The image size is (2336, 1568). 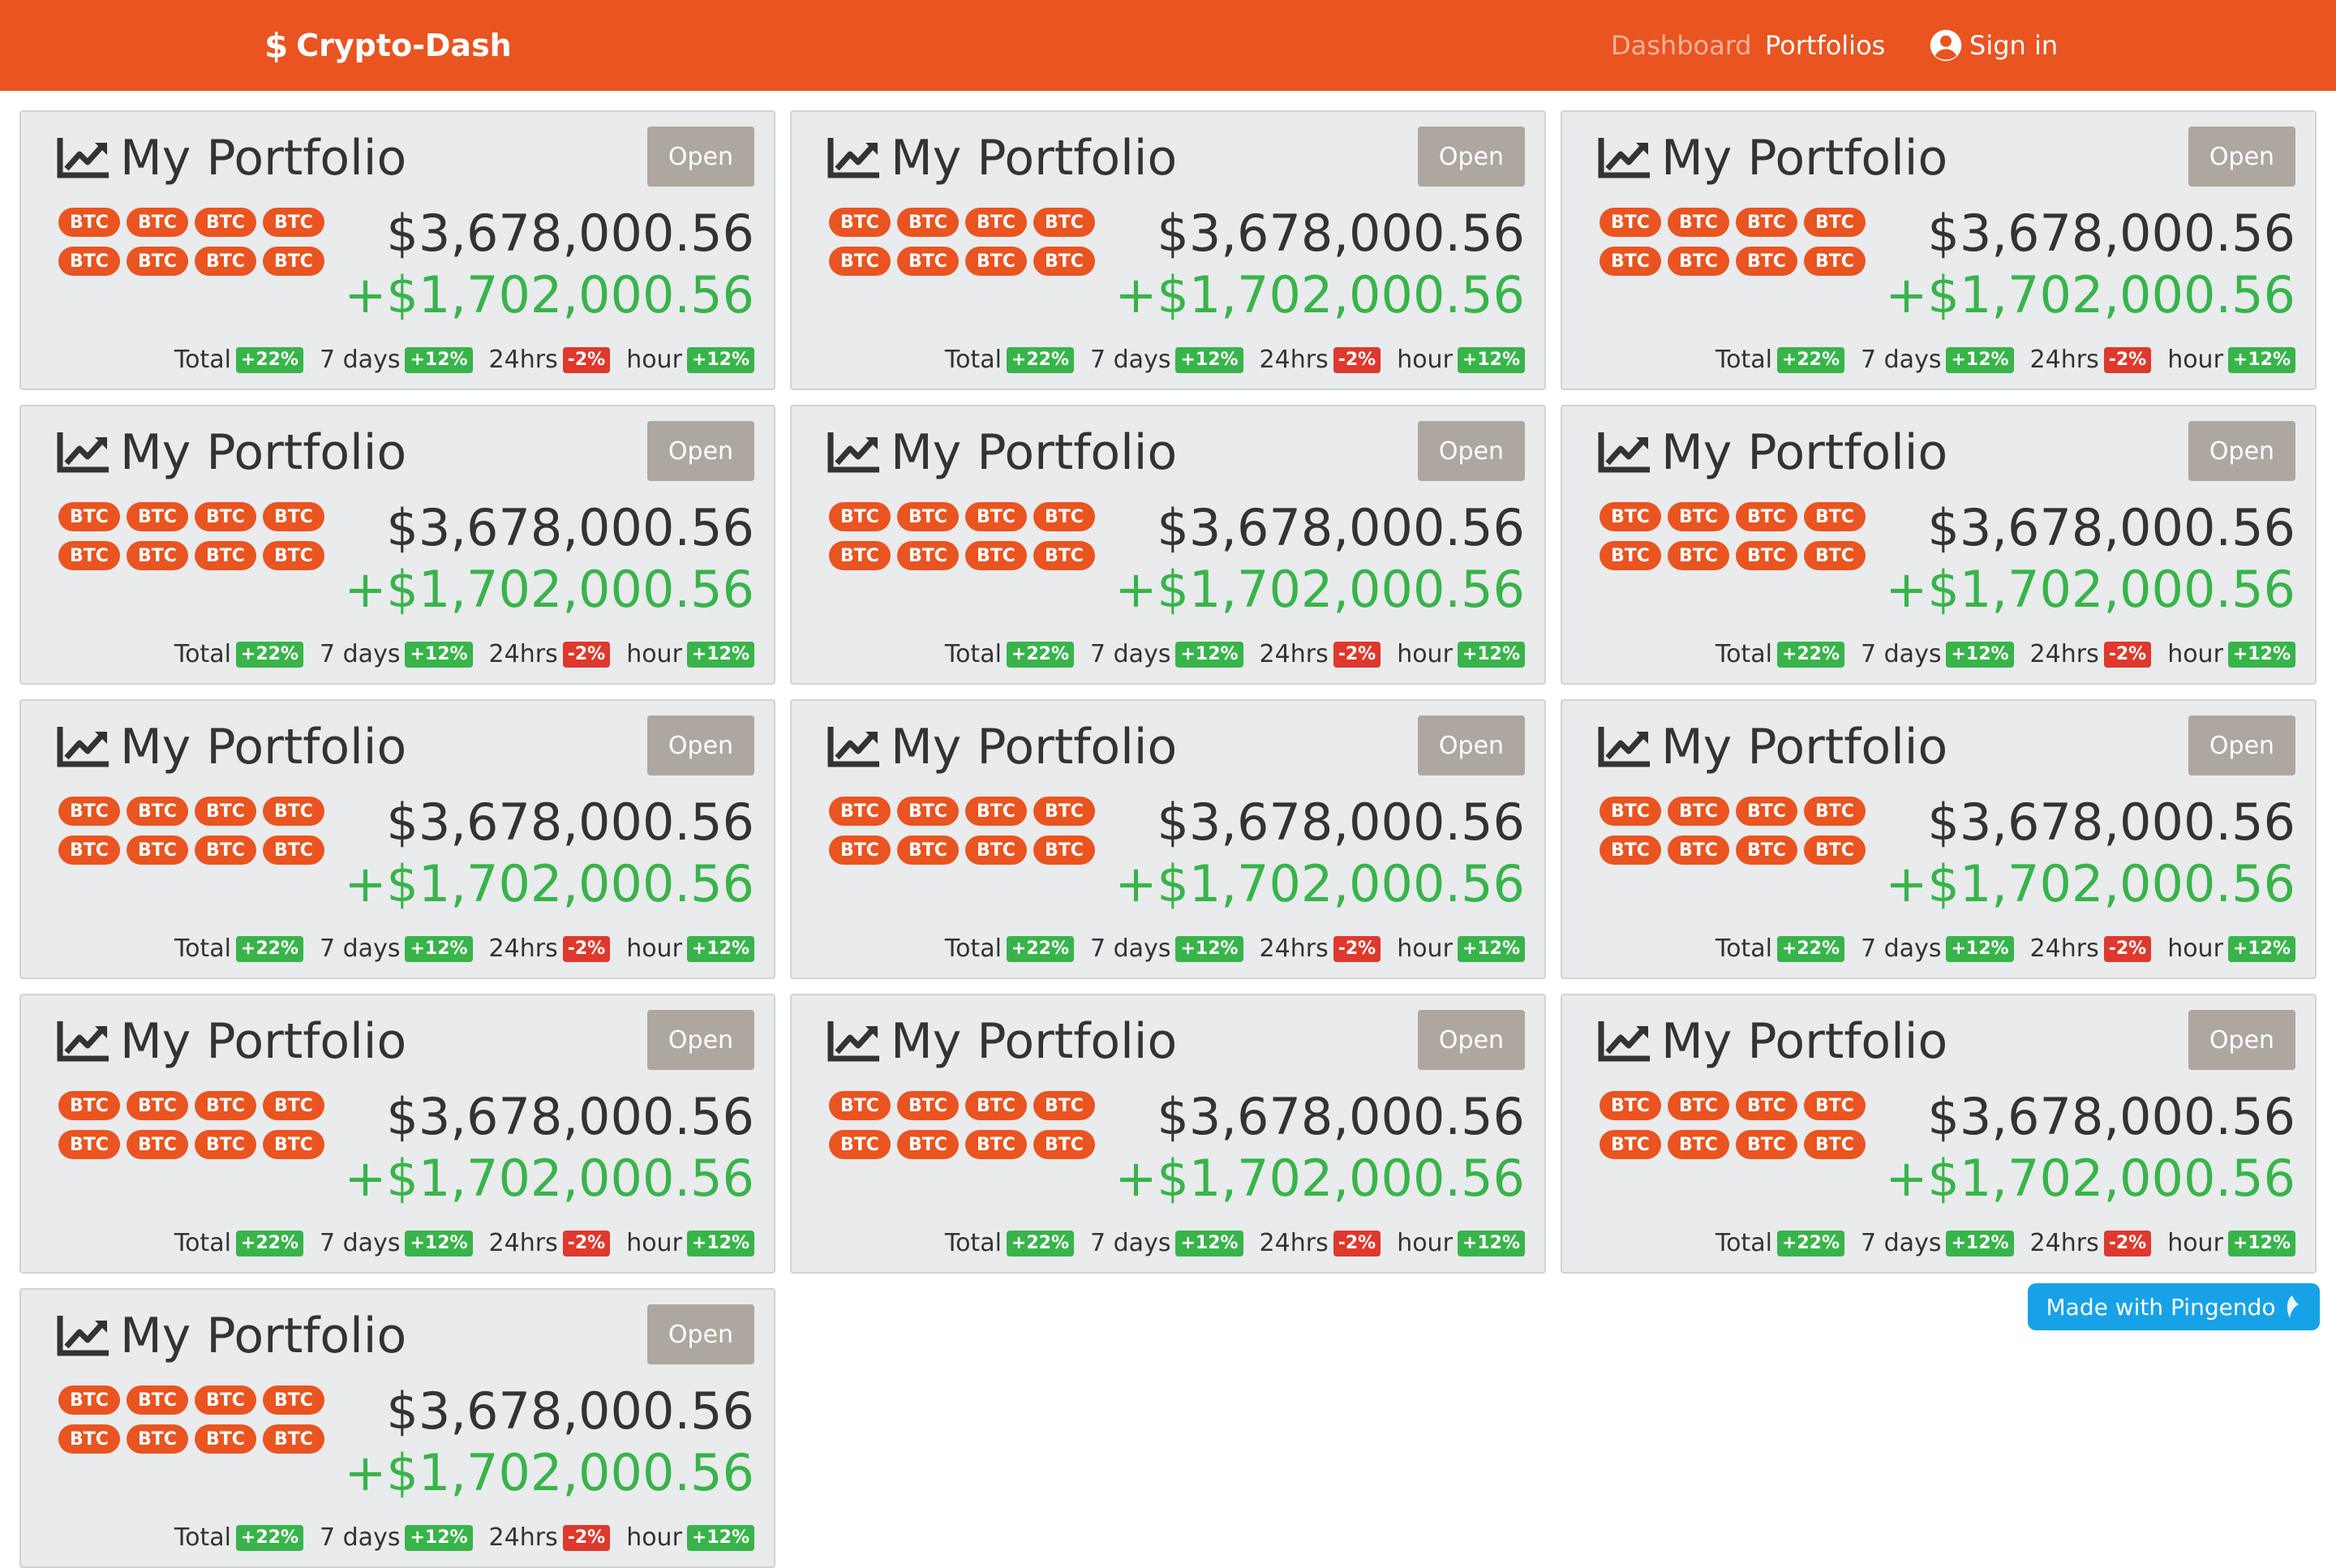 What do you see at coordinates (1682, 45) in the screenshot?
I see `nav-dashboard: Dashboard` at bounding box center [1682, 45].